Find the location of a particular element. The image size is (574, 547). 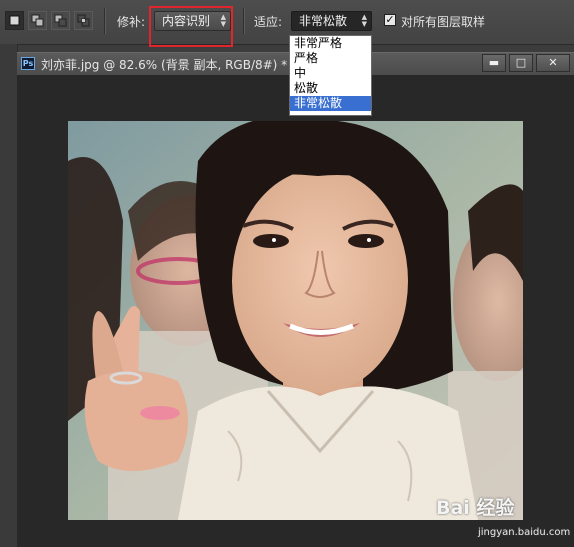

subtract-from-selection-button is located at coordinates (60, 20).